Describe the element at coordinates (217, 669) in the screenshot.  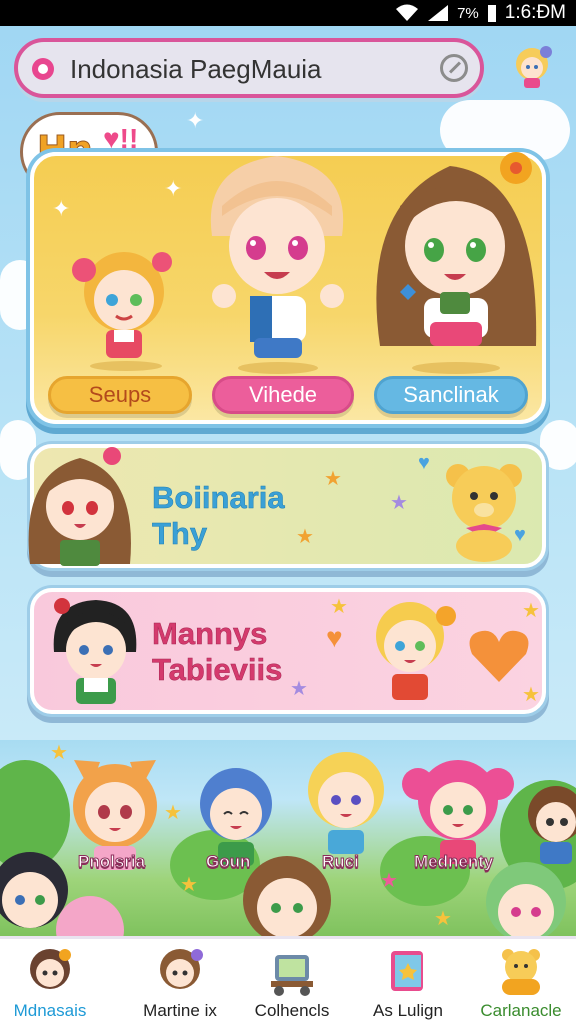
I see `banner-2-title-line2: Tabieviis` at that location.